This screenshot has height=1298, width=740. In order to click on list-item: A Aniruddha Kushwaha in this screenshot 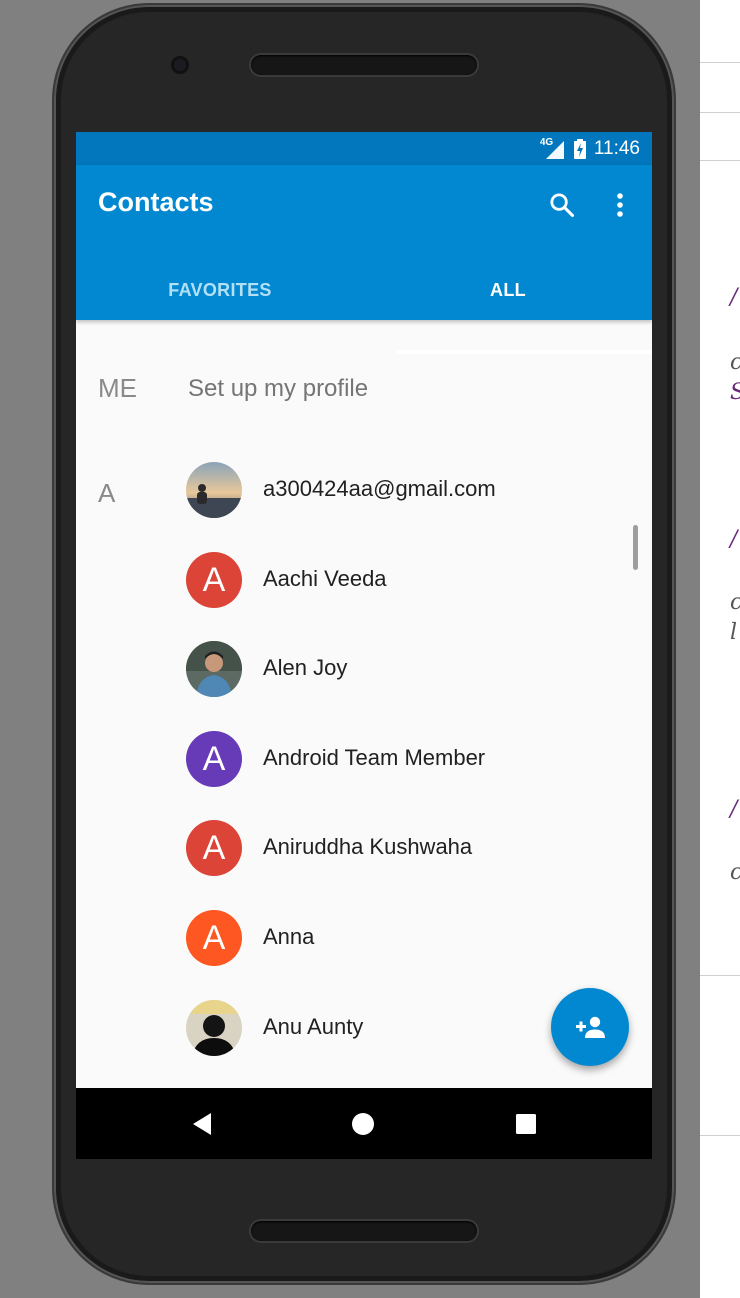, I will do `click(364, 848)`.